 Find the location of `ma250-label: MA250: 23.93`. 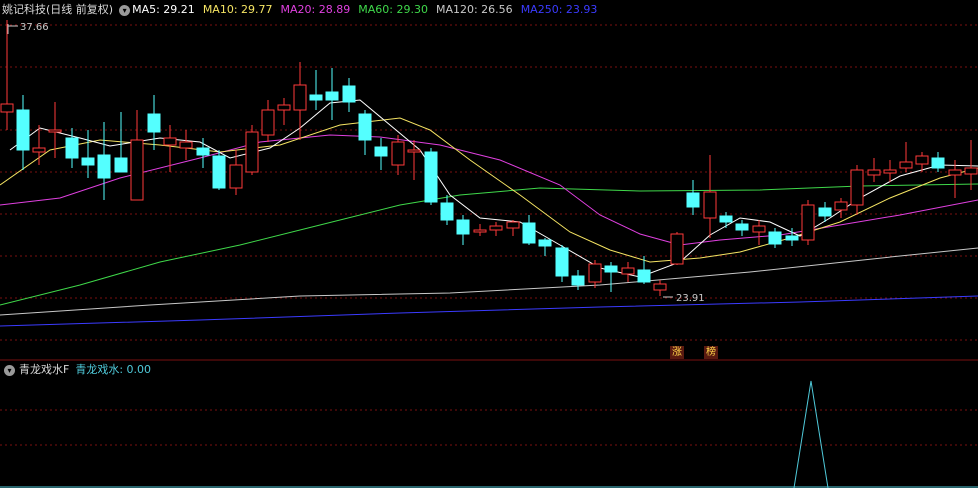

ma250-label: MA250: 23.93 is located at coordinates (559, 9).